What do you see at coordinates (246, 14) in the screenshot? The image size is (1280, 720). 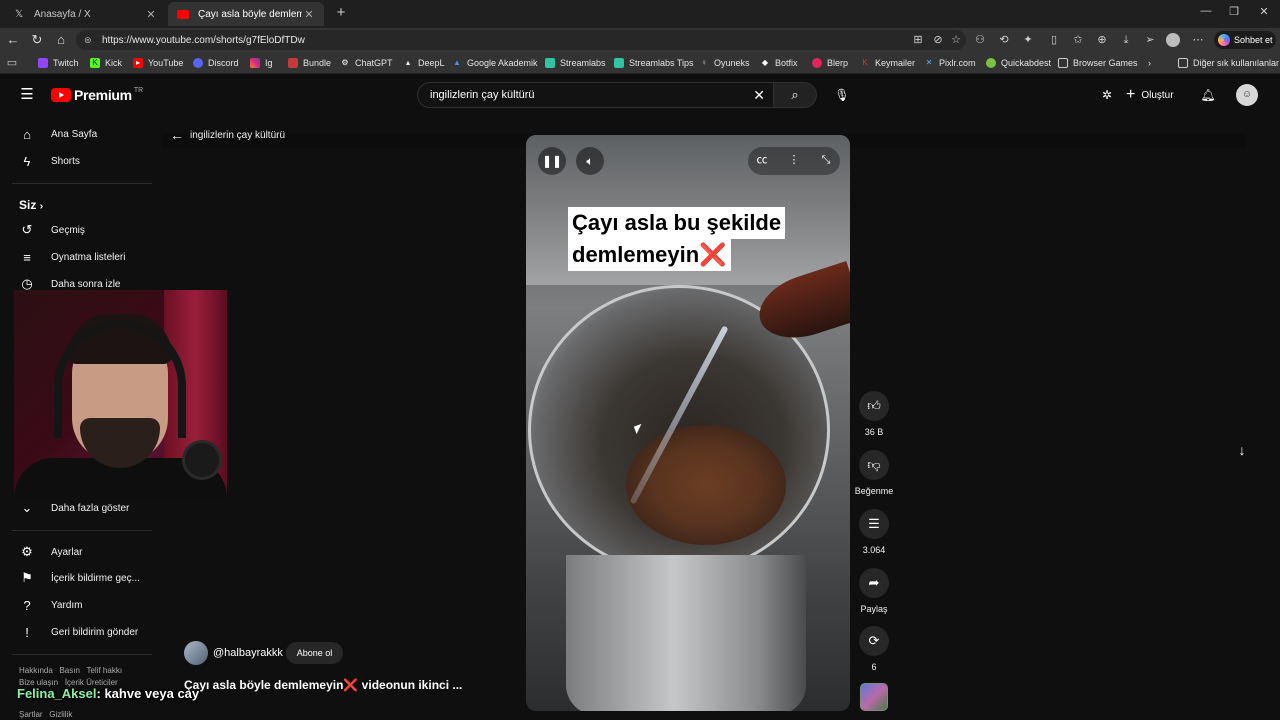 I see `tab-youtube-shorts: Çayı asla böyle demlemeyin❌ ✕` at bounding box center [246, 14].